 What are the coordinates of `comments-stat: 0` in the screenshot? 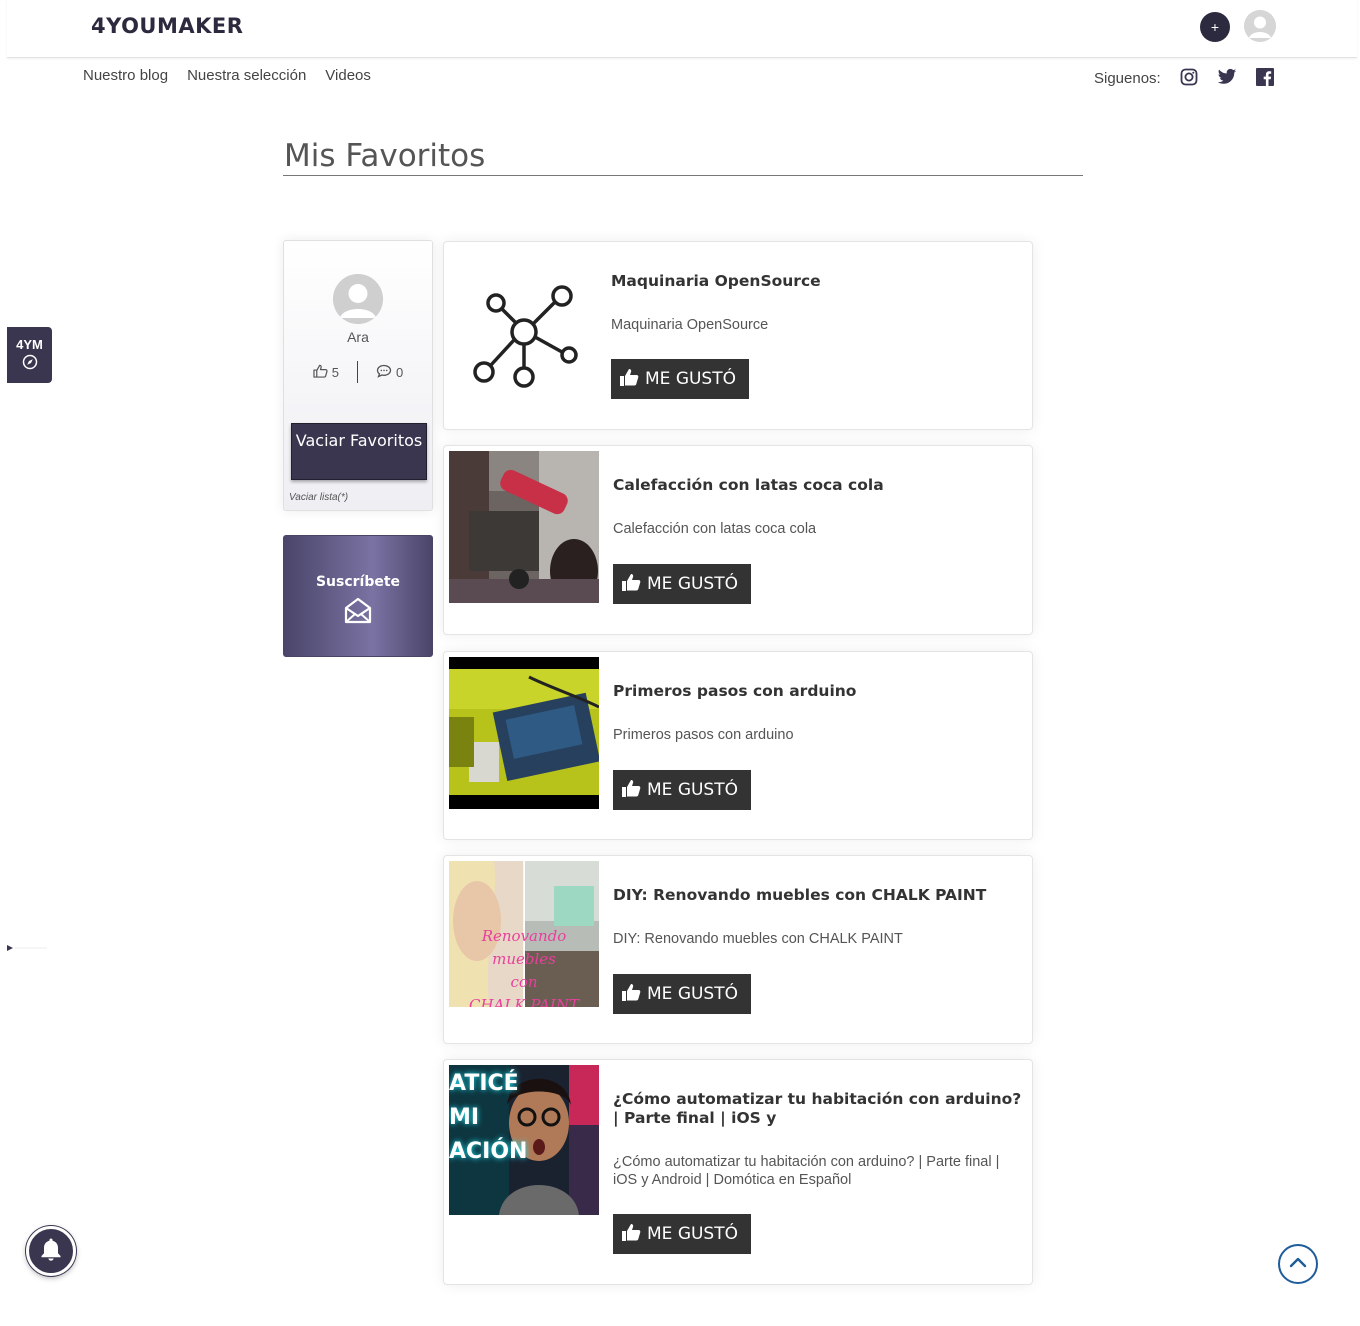 It's located at (389, 372).